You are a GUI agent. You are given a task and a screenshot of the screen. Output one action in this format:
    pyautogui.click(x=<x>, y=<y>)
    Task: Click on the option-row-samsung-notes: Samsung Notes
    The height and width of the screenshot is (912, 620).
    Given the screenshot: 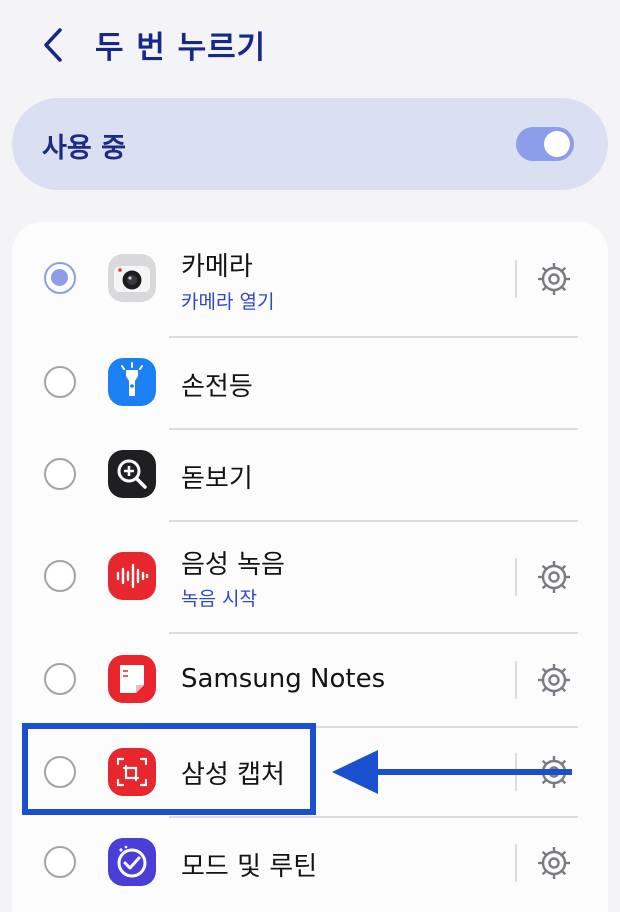 What is the action you would take?
    pyautogui.click(x=310, y=680)
    